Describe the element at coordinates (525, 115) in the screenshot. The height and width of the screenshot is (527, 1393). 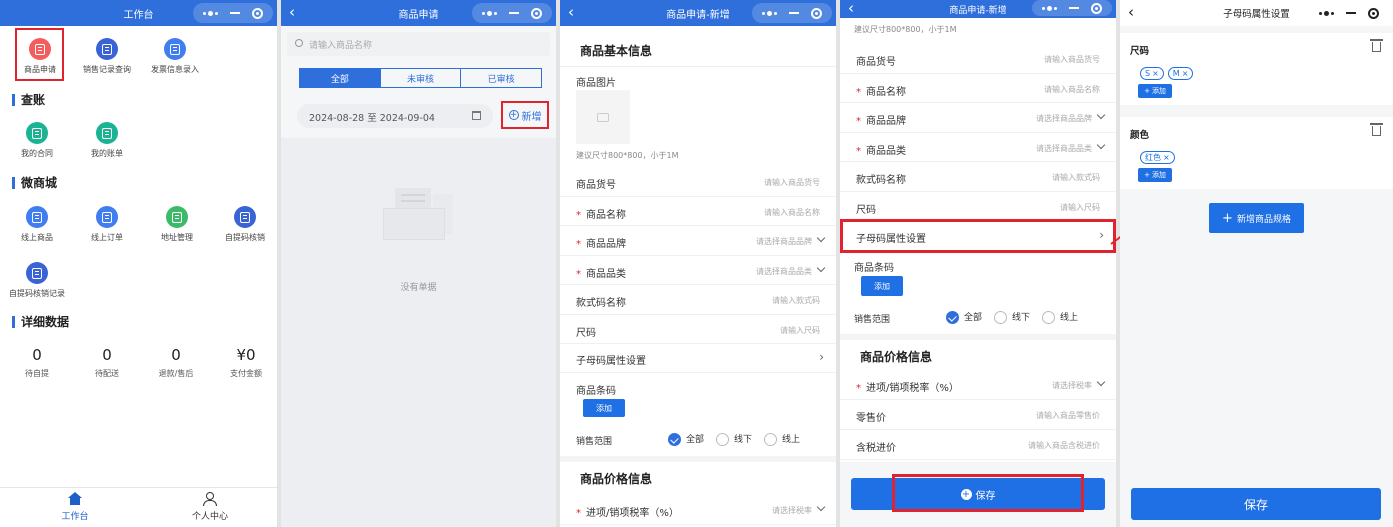
I see `add-button: + 新增` at that location.